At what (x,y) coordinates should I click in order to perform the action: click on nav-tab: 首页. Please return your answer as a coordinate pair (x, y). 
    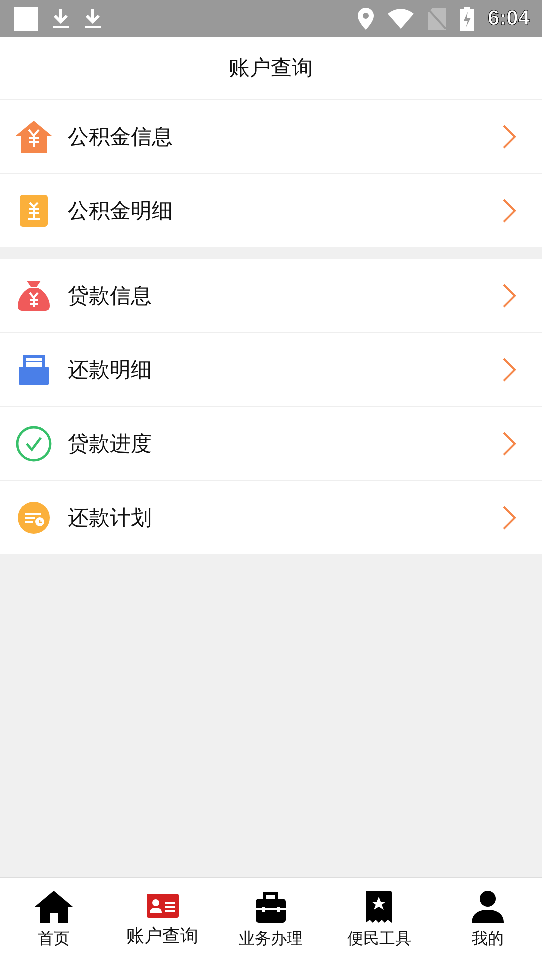
    Looking at the image, I should click on (54, 920).